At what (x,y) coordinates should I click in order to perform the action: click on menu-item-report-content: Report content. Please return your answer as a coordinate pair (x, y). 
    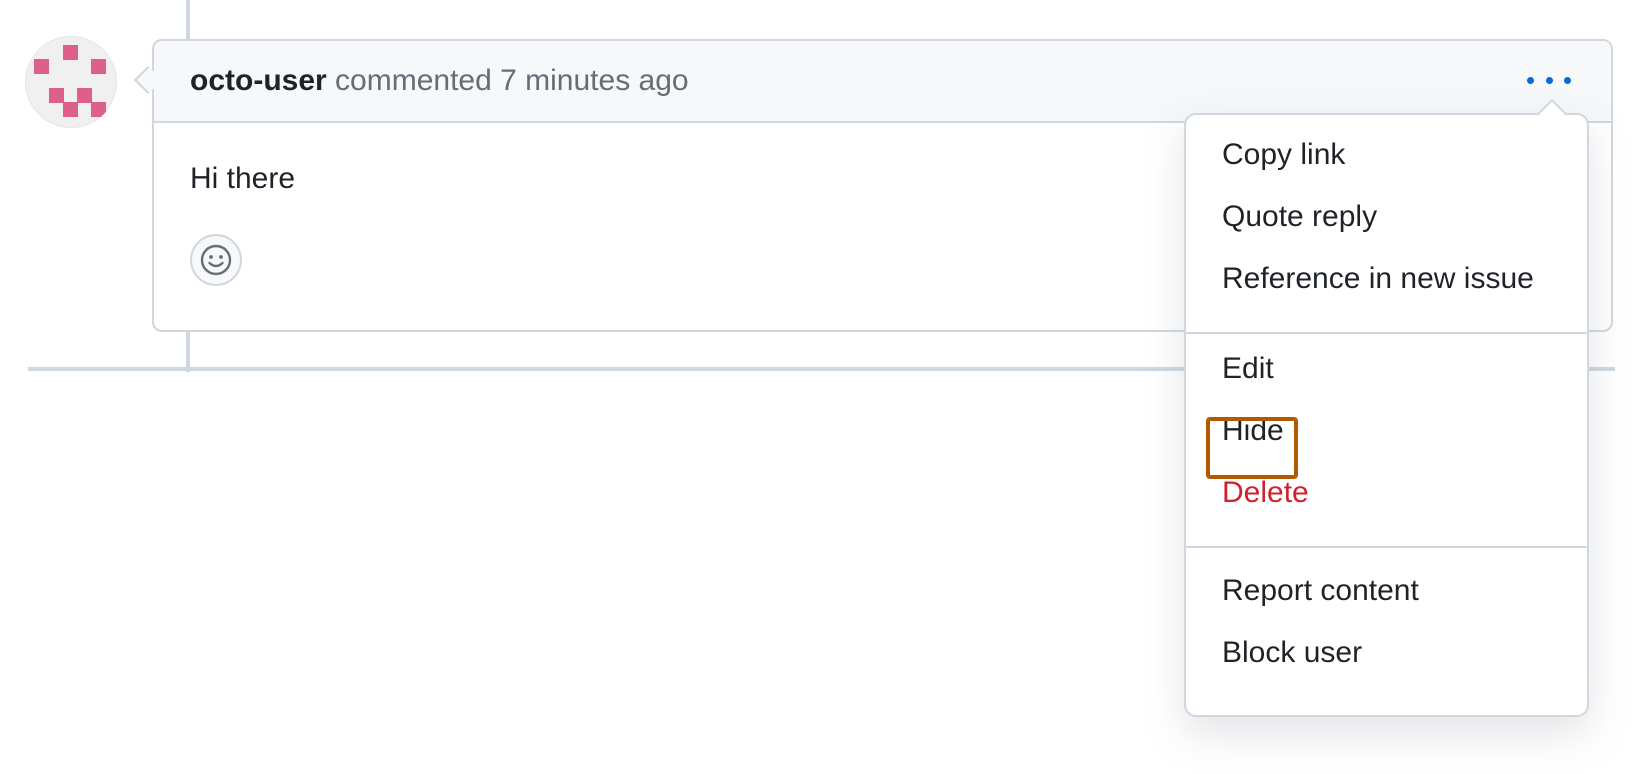
    Looking at the image, I should click on (1320, 591).